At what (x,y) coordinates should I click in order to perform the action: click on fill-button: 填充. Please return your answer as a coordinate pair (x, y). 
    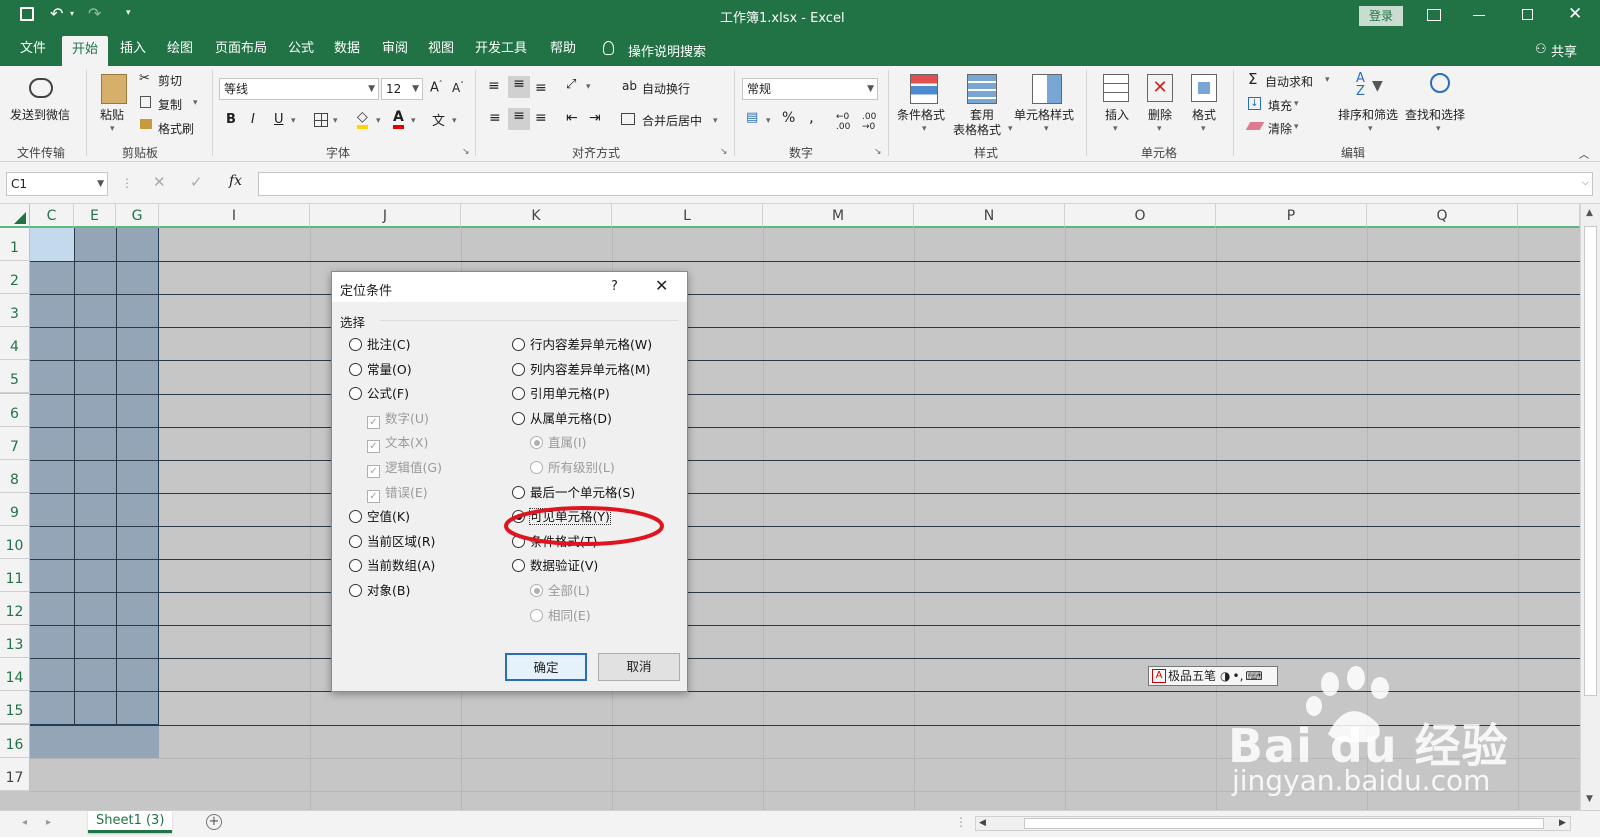
    Looking at the image, I should click on (1280, 105).